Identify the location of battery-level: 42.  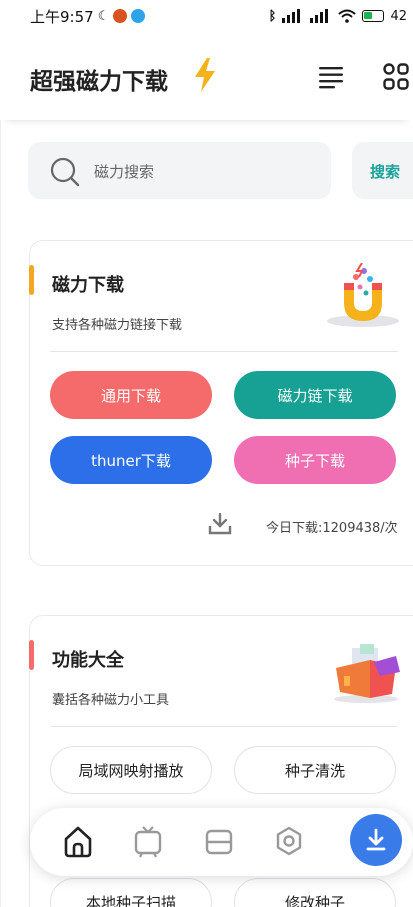
(398, 16).